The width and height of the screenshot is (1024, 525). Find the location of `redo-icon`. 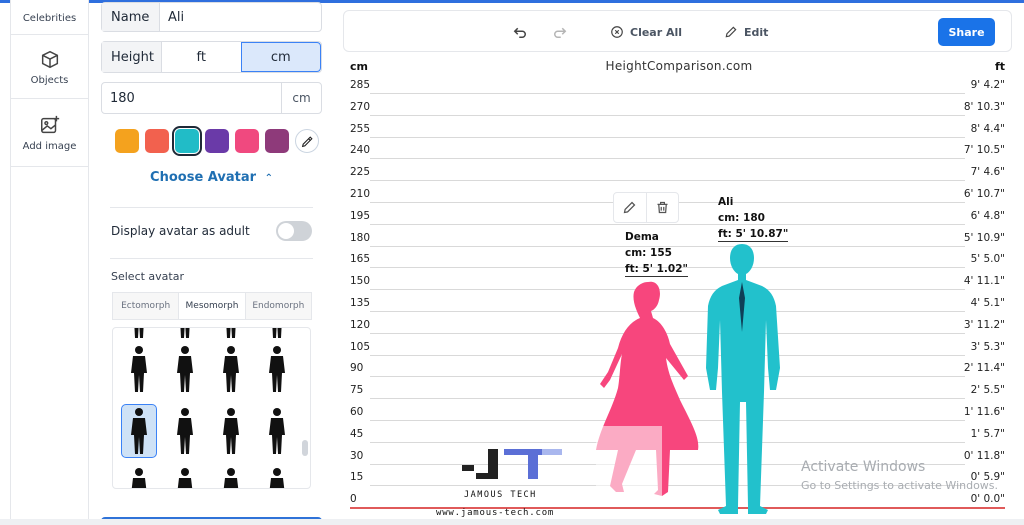

redo-icon is located at coordinates (560, 32).